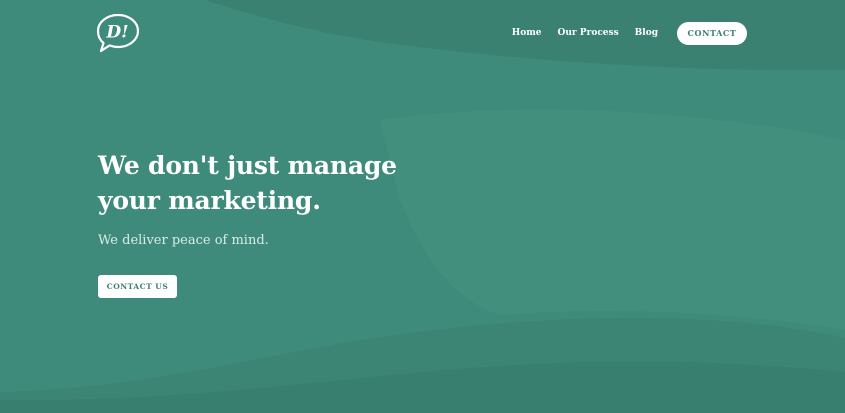  What do you see at coordinates (527, 33) in the screenshot?
I see `nav-item-home: Home` at bounding box center [527, 33].